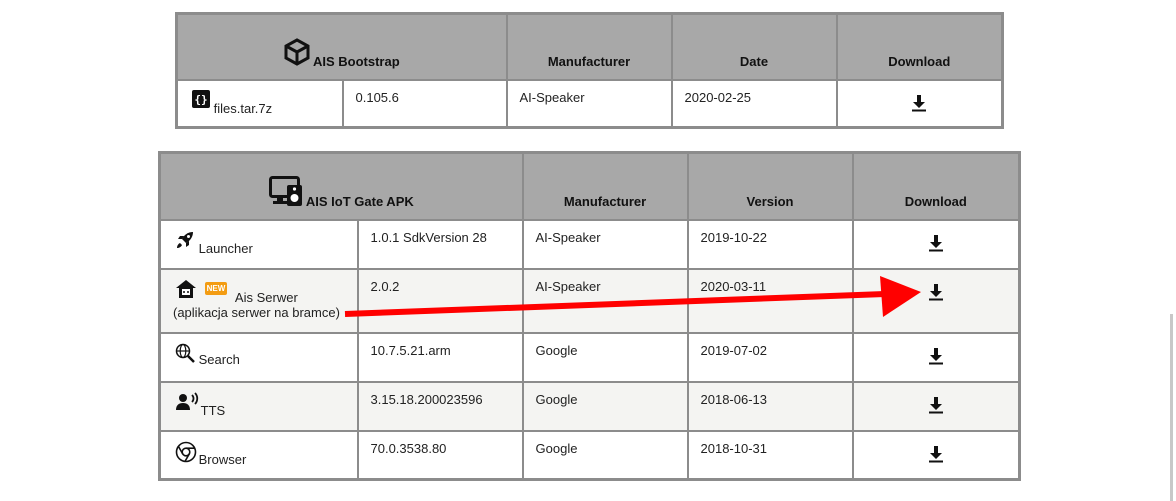 The width and height of the screenshot is (1176, 501). What do you see at coordinates (186, 453) in the screenshot?
I see `chrome-icon` at bounding box center [186, 453].